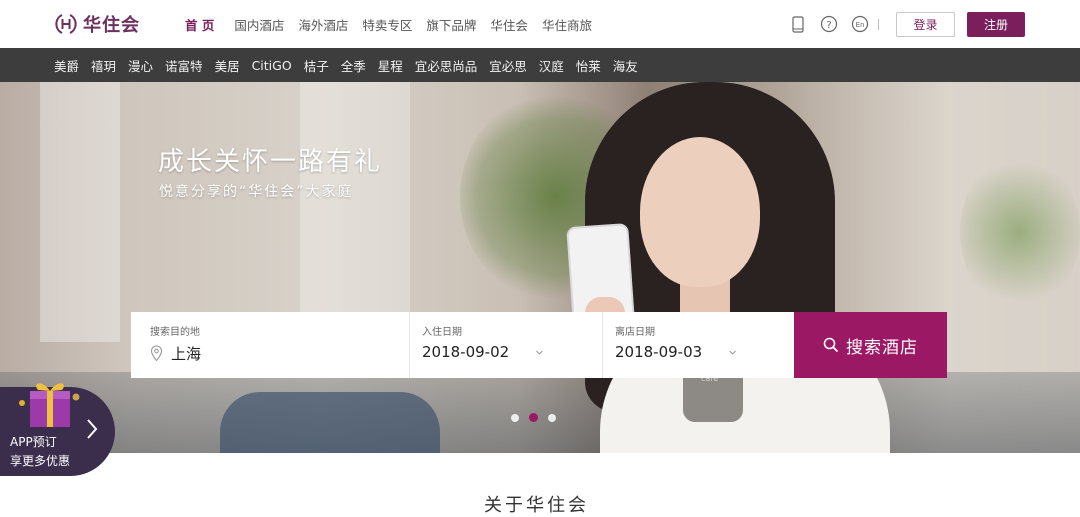 The width and height of the screenshot is (1080, 517). Describe the element at coordinates (140, 65) in the screenshot. I see `brand-item: 漫心` at that location.